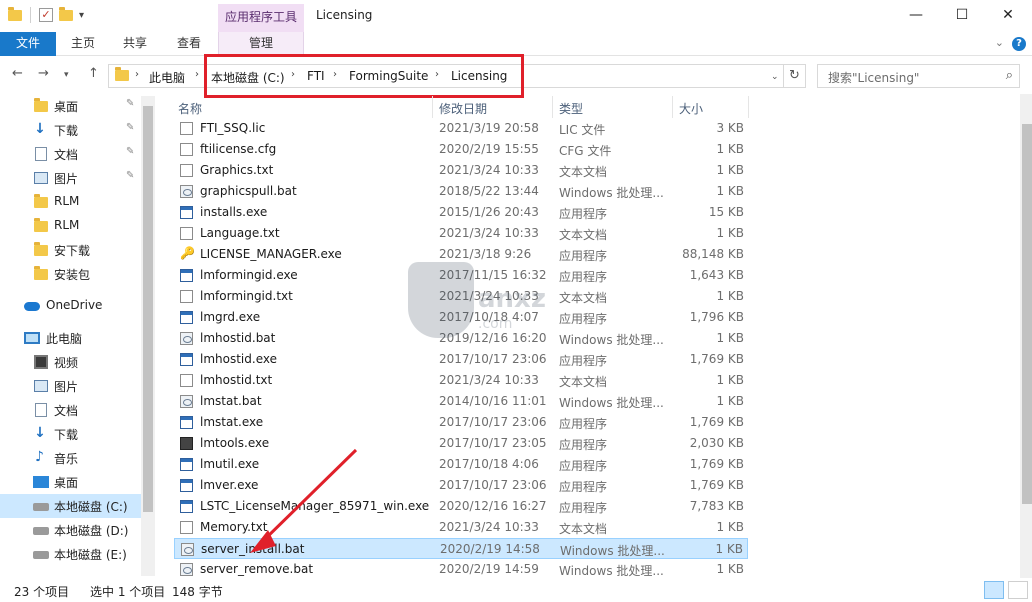 This screenshot has width=1032, height=602. Describe the element at coordinates (78, 554) in the screenshot. I see `sidebar-item-drive-e: 本地磁盘 (E:)` at that location.